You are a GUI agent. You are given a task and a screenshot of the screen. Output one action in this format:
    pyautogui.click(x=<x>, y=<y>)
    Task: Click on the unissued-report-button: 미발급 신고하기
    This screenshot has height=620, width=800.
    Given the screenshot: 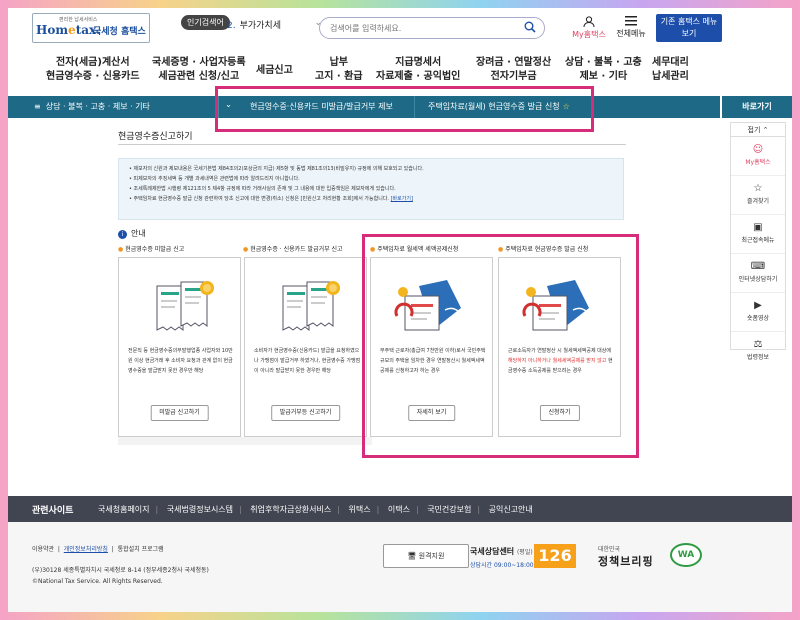 What is the action you would take?
    pyautogui.click(x=179, y=413)
    